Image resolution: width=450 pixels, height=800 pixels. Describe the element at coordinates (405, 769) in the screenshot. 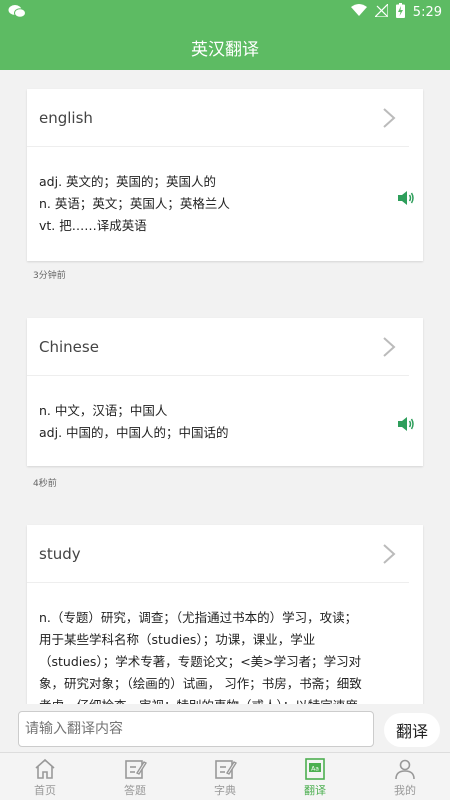

I see `profile-icon` at that location.